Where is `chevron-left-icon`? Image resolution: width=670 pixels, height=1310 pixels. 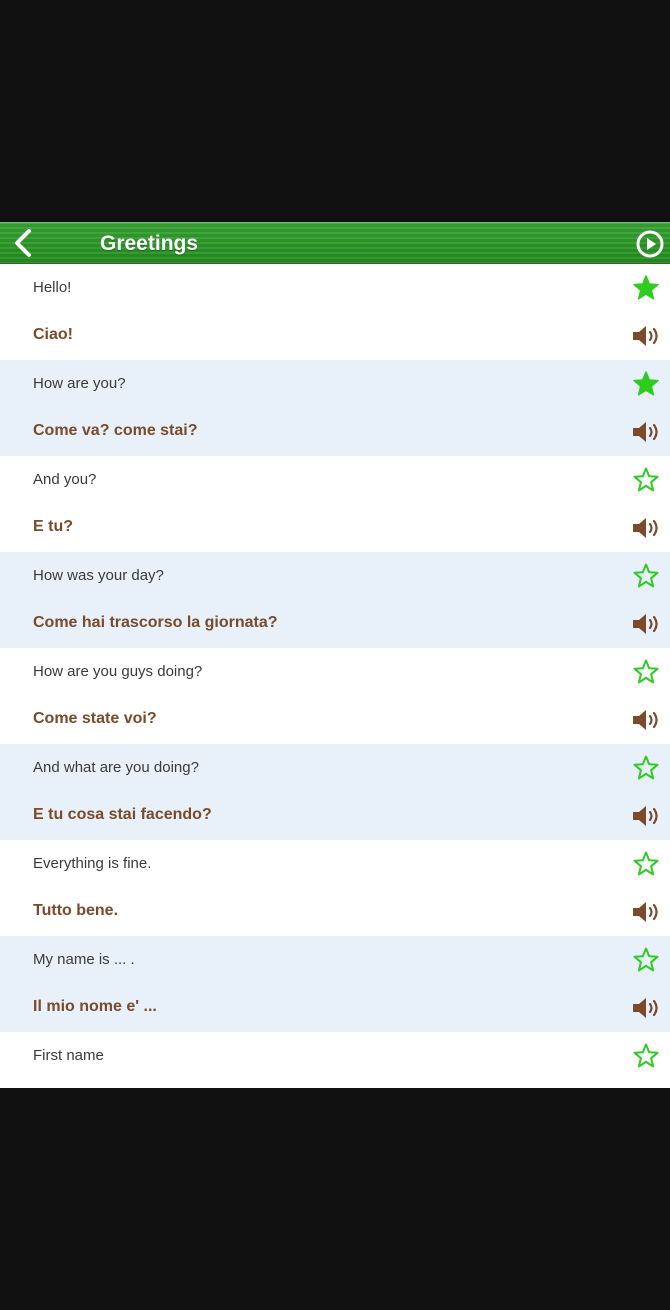
chevron-left-icon is located at coordinates (23, 243).